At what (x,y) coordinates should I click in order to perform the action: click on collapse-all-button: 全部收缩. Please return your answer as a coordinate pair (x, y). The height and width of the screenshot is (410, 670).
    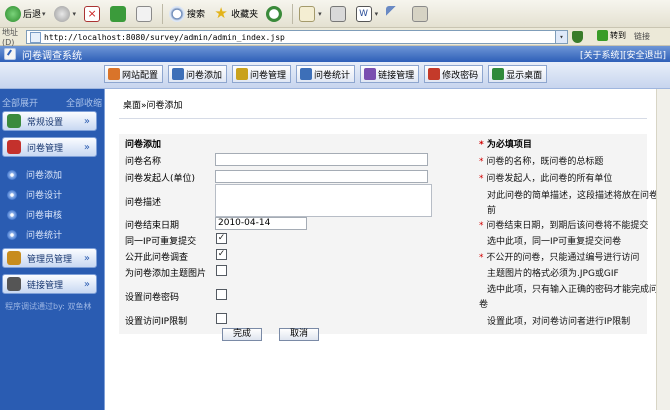
    Looking at the image, I should click on (84, 102).